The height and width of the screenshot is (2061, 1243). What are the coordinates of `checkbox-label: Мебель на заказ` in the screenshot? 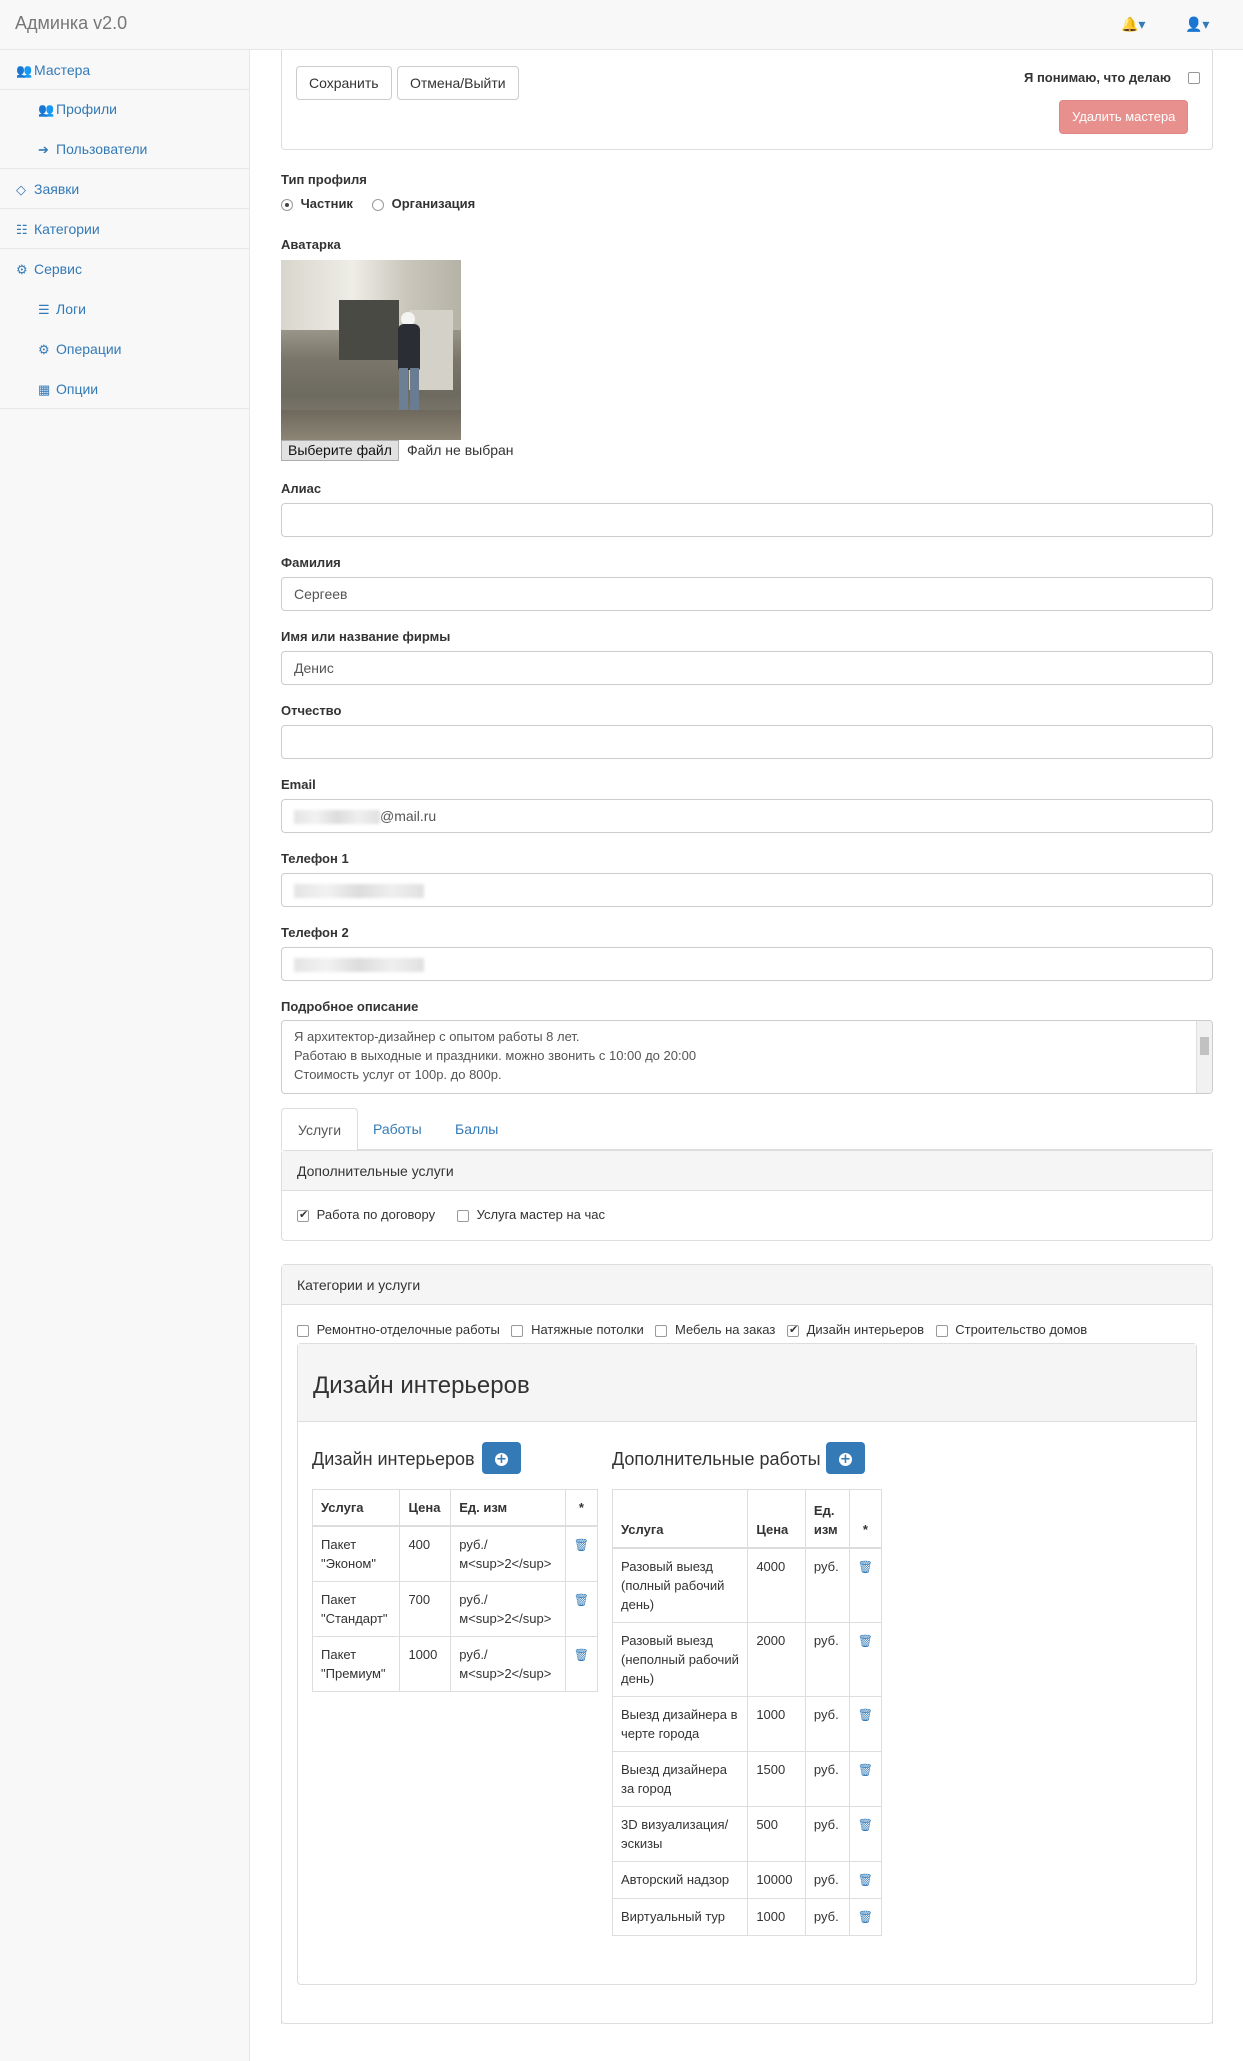 It's located at (725, 1329).